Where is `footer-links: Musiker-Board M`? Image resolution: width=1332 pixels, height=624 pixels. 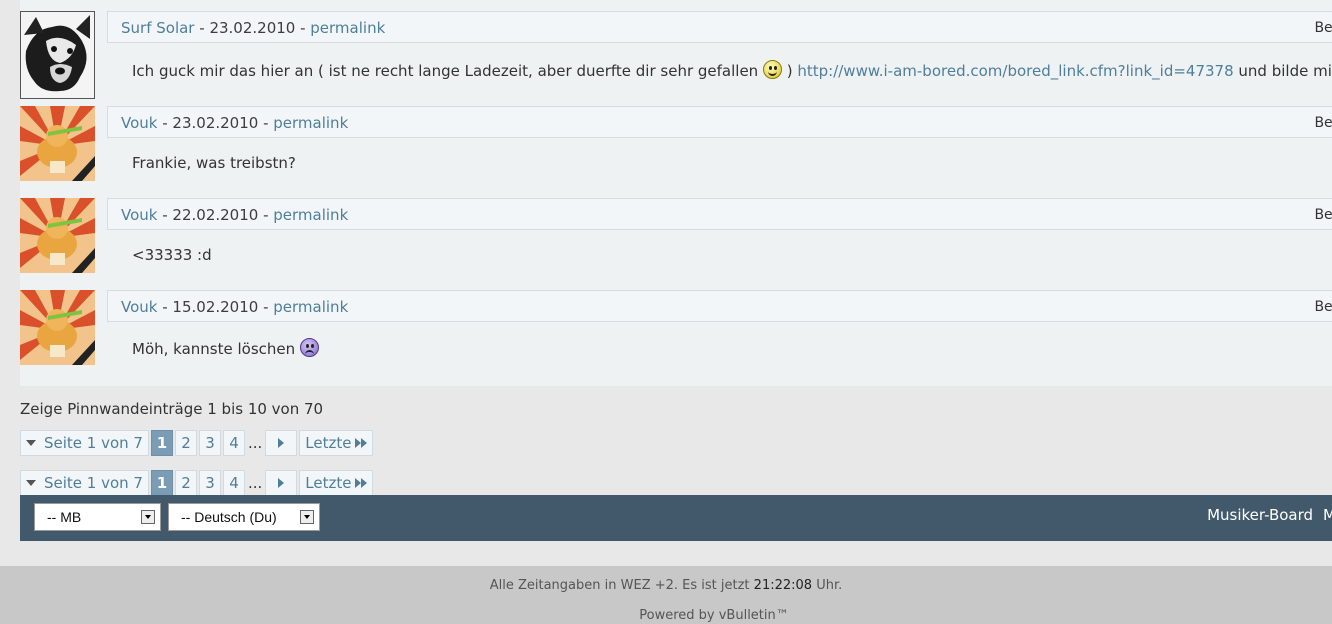
footer-links: Musiker-Board M is located at coordinates (1264, 518).